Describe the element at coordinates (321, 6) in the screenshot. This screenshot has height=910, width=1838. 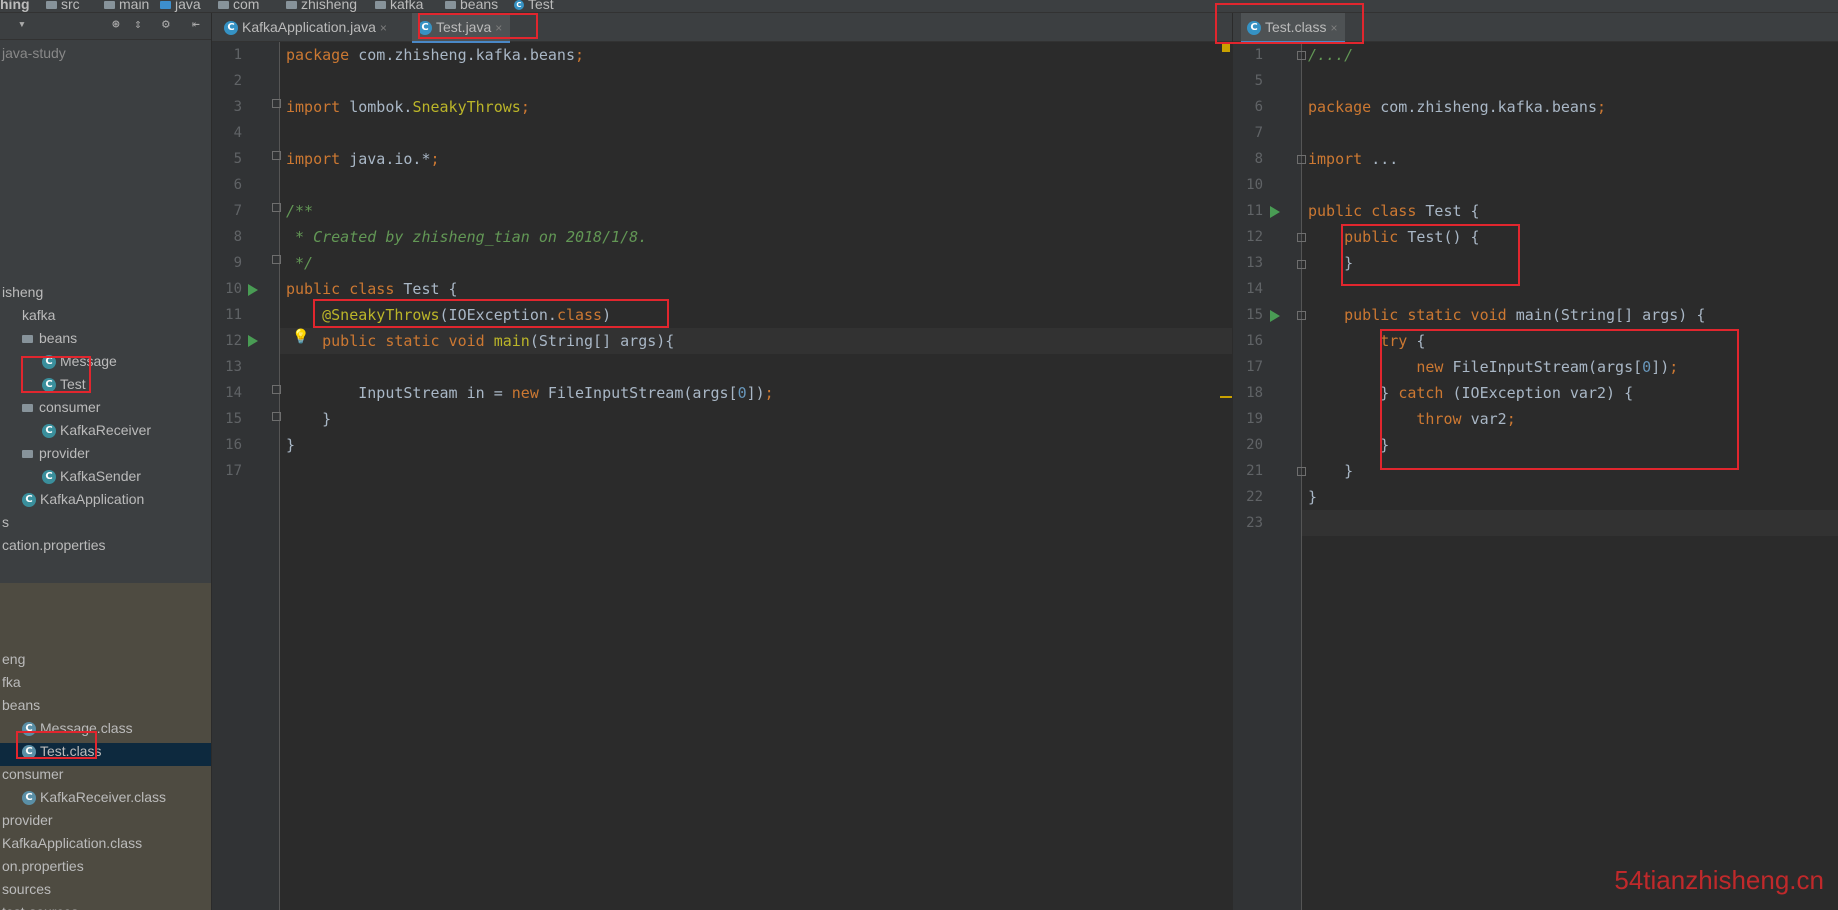
I see `breadcrumb-item: zhisheng` at that location.